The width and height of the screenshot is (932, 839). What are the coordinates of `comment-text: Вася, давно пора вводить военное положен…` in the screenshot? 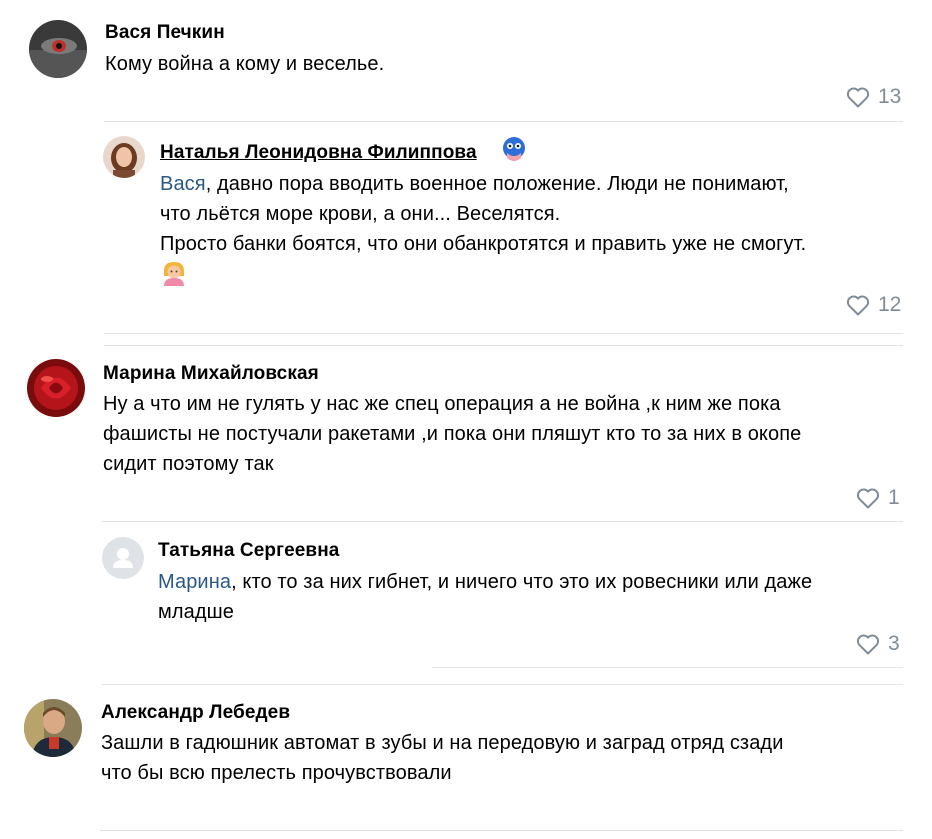 It's located at (530, 214).